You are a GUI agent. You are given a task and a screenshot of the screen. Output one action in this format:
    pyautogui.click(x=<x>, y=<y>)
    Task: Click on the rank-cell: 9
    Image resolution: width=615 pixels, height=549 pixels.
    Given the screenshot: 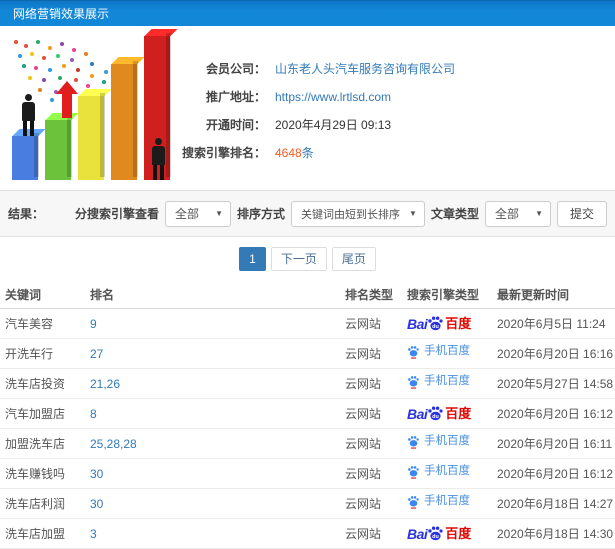 What is the action you would take?
    pyautogui.click(x=212, y=323)
    